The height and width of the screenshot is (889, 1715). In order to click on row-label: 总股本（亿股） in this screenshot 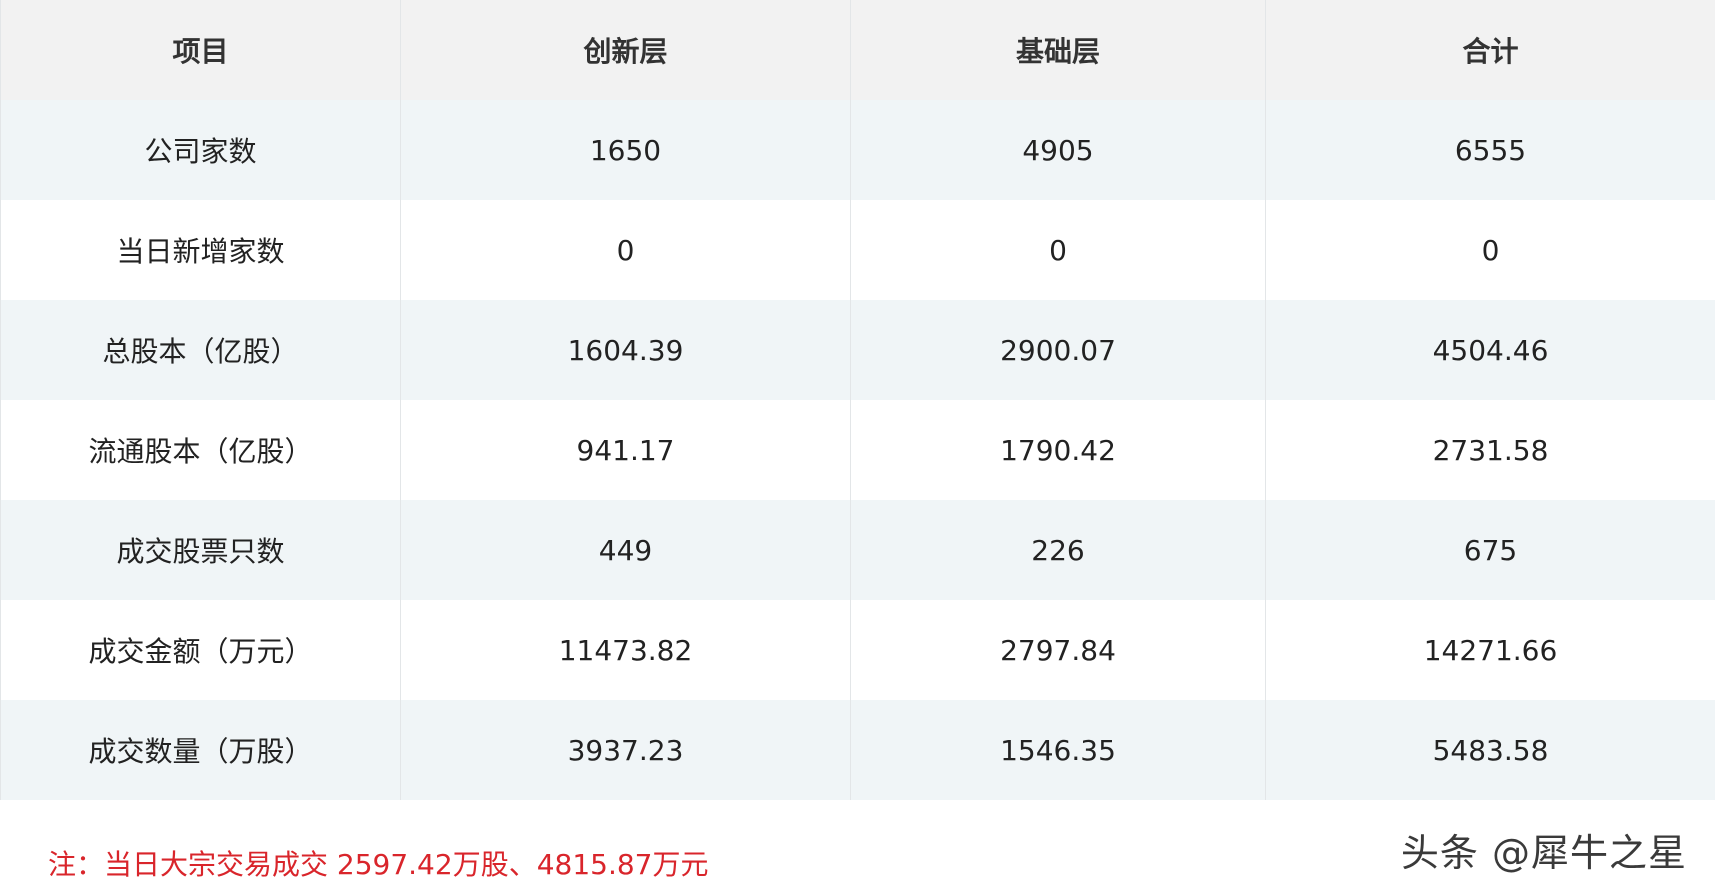, I will do `click(200, 350)`.